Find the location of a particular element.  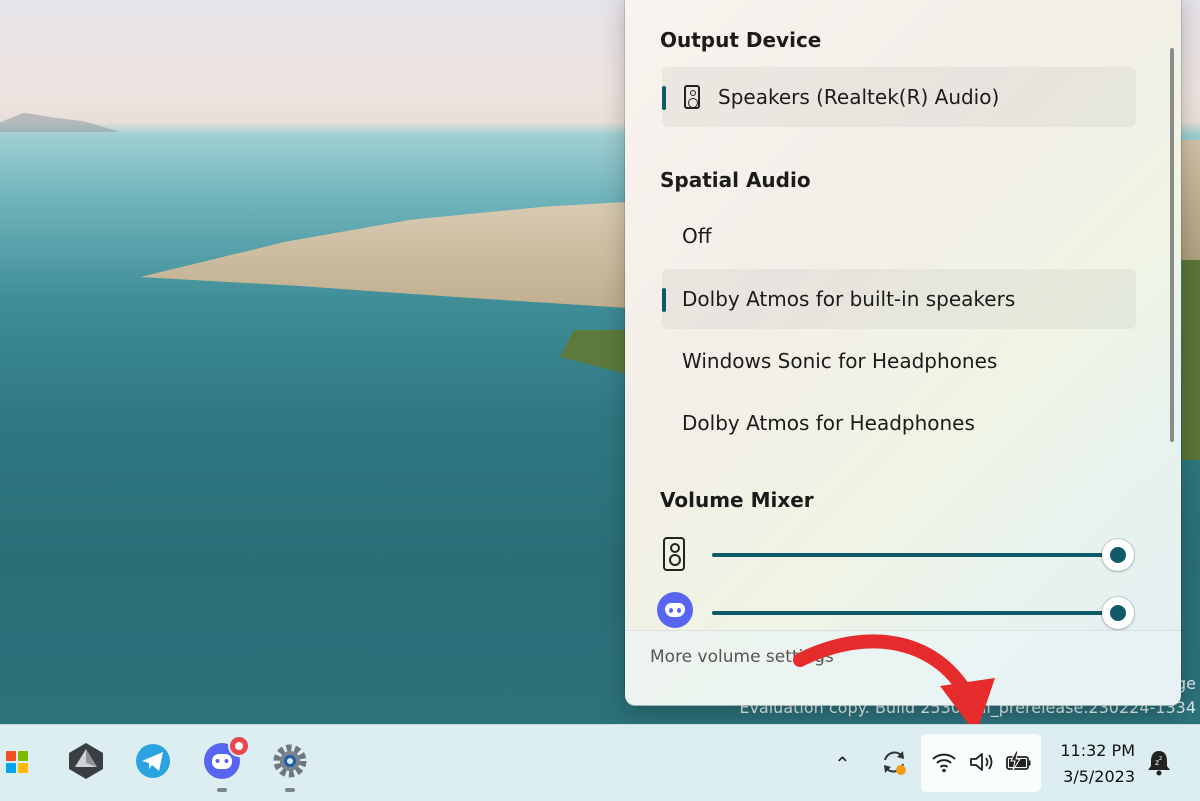

grass-patch-right is located at coordinates (1191, 360).